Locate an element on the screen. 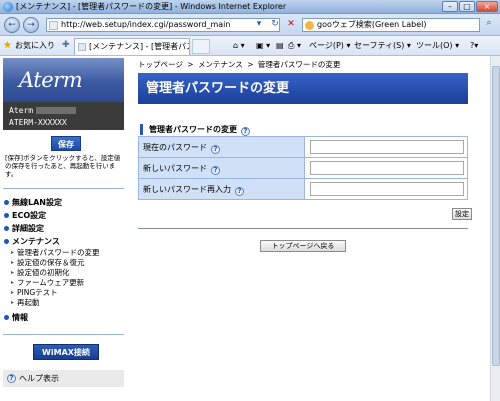  refresh-icon: ↻ is located at coordinates (275, 25).